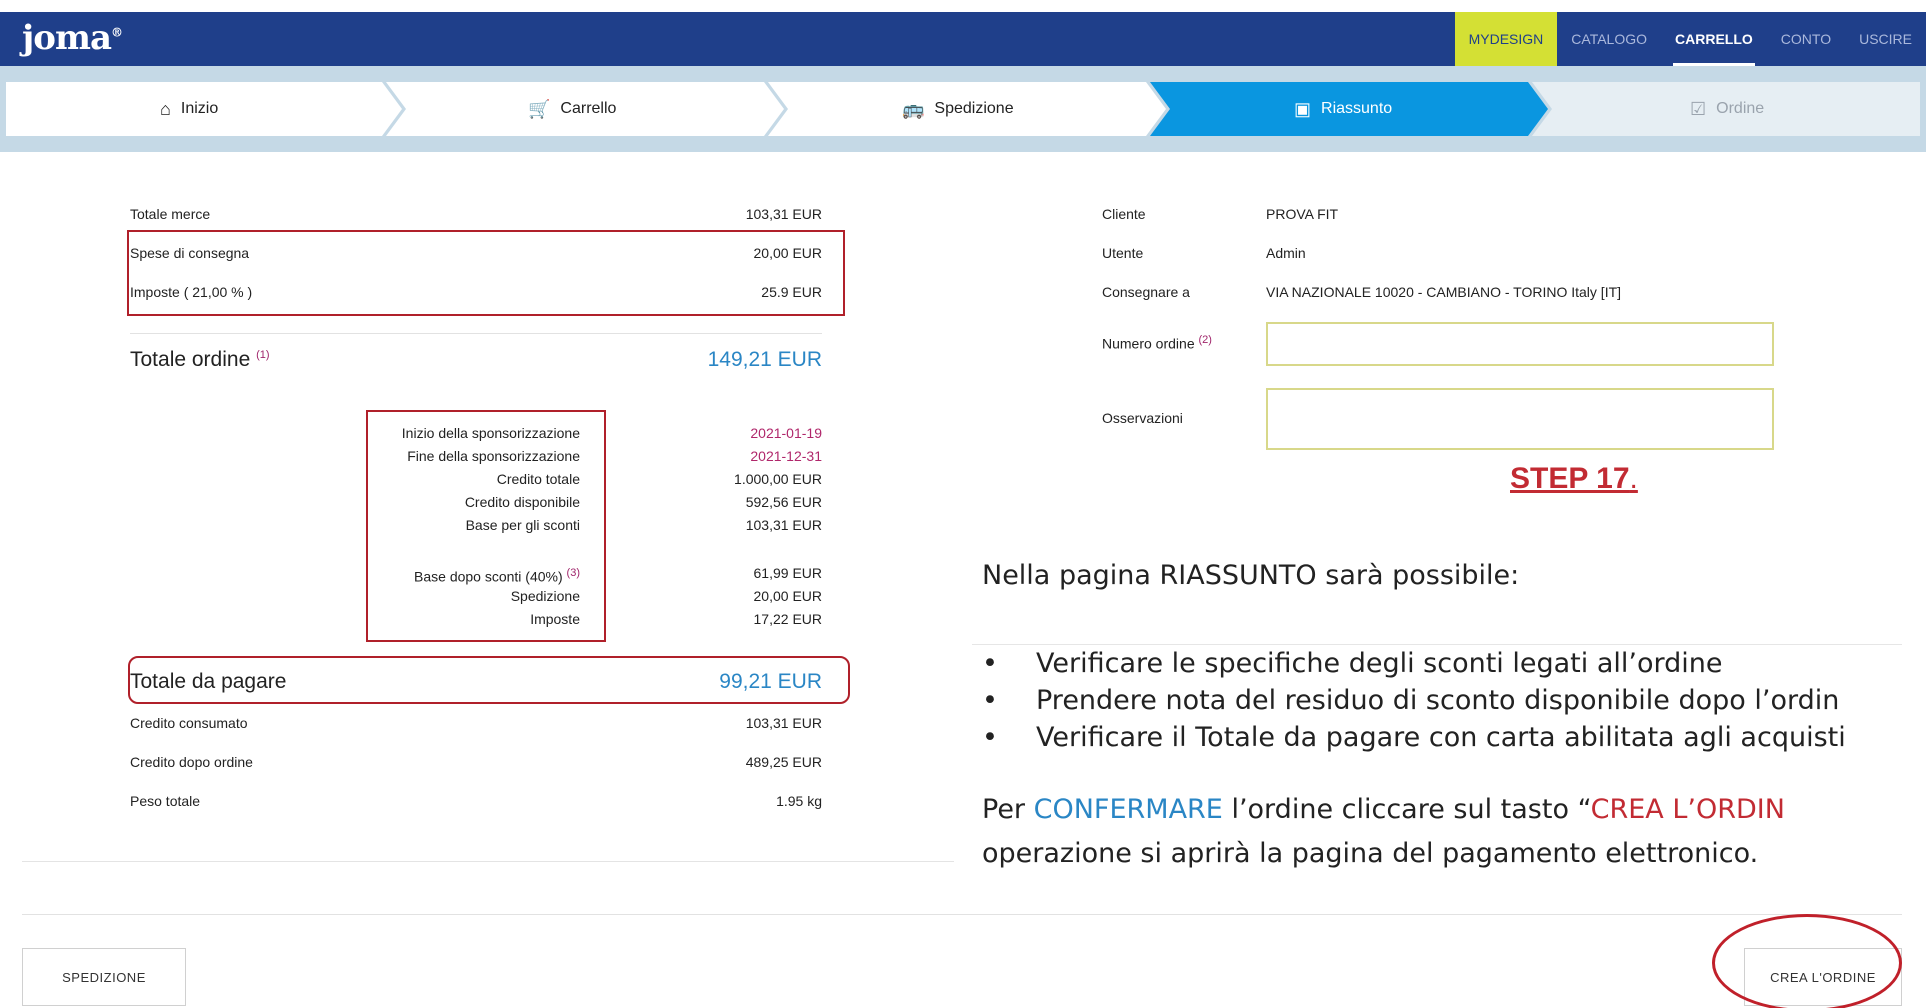  What do you see at coordinates (486, 526) in the screenshot?
I see `highlight-sponsorship` at bounding box center [486, 526].